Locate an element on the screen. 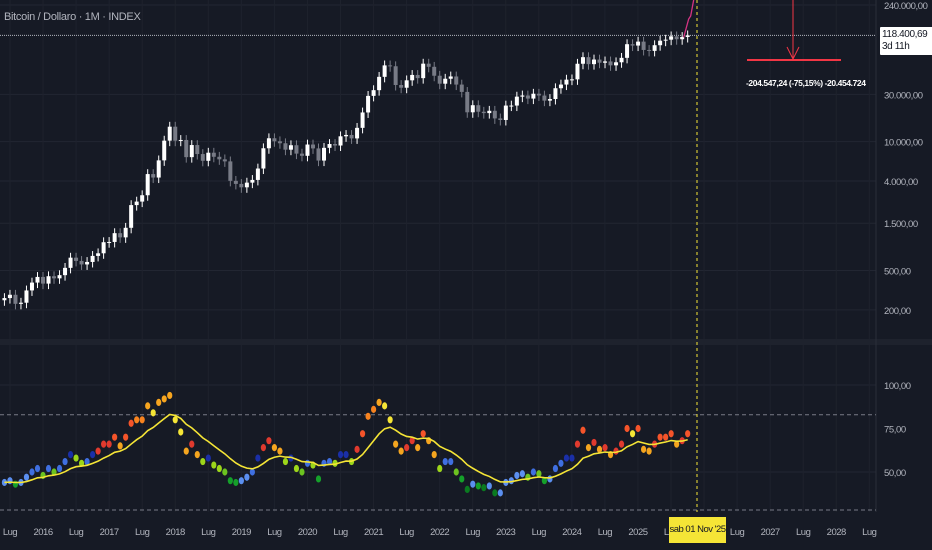 The width and height of the screenshot is (932, 550). price-axis-label: 500,00 is located at coordinates (897, 271).